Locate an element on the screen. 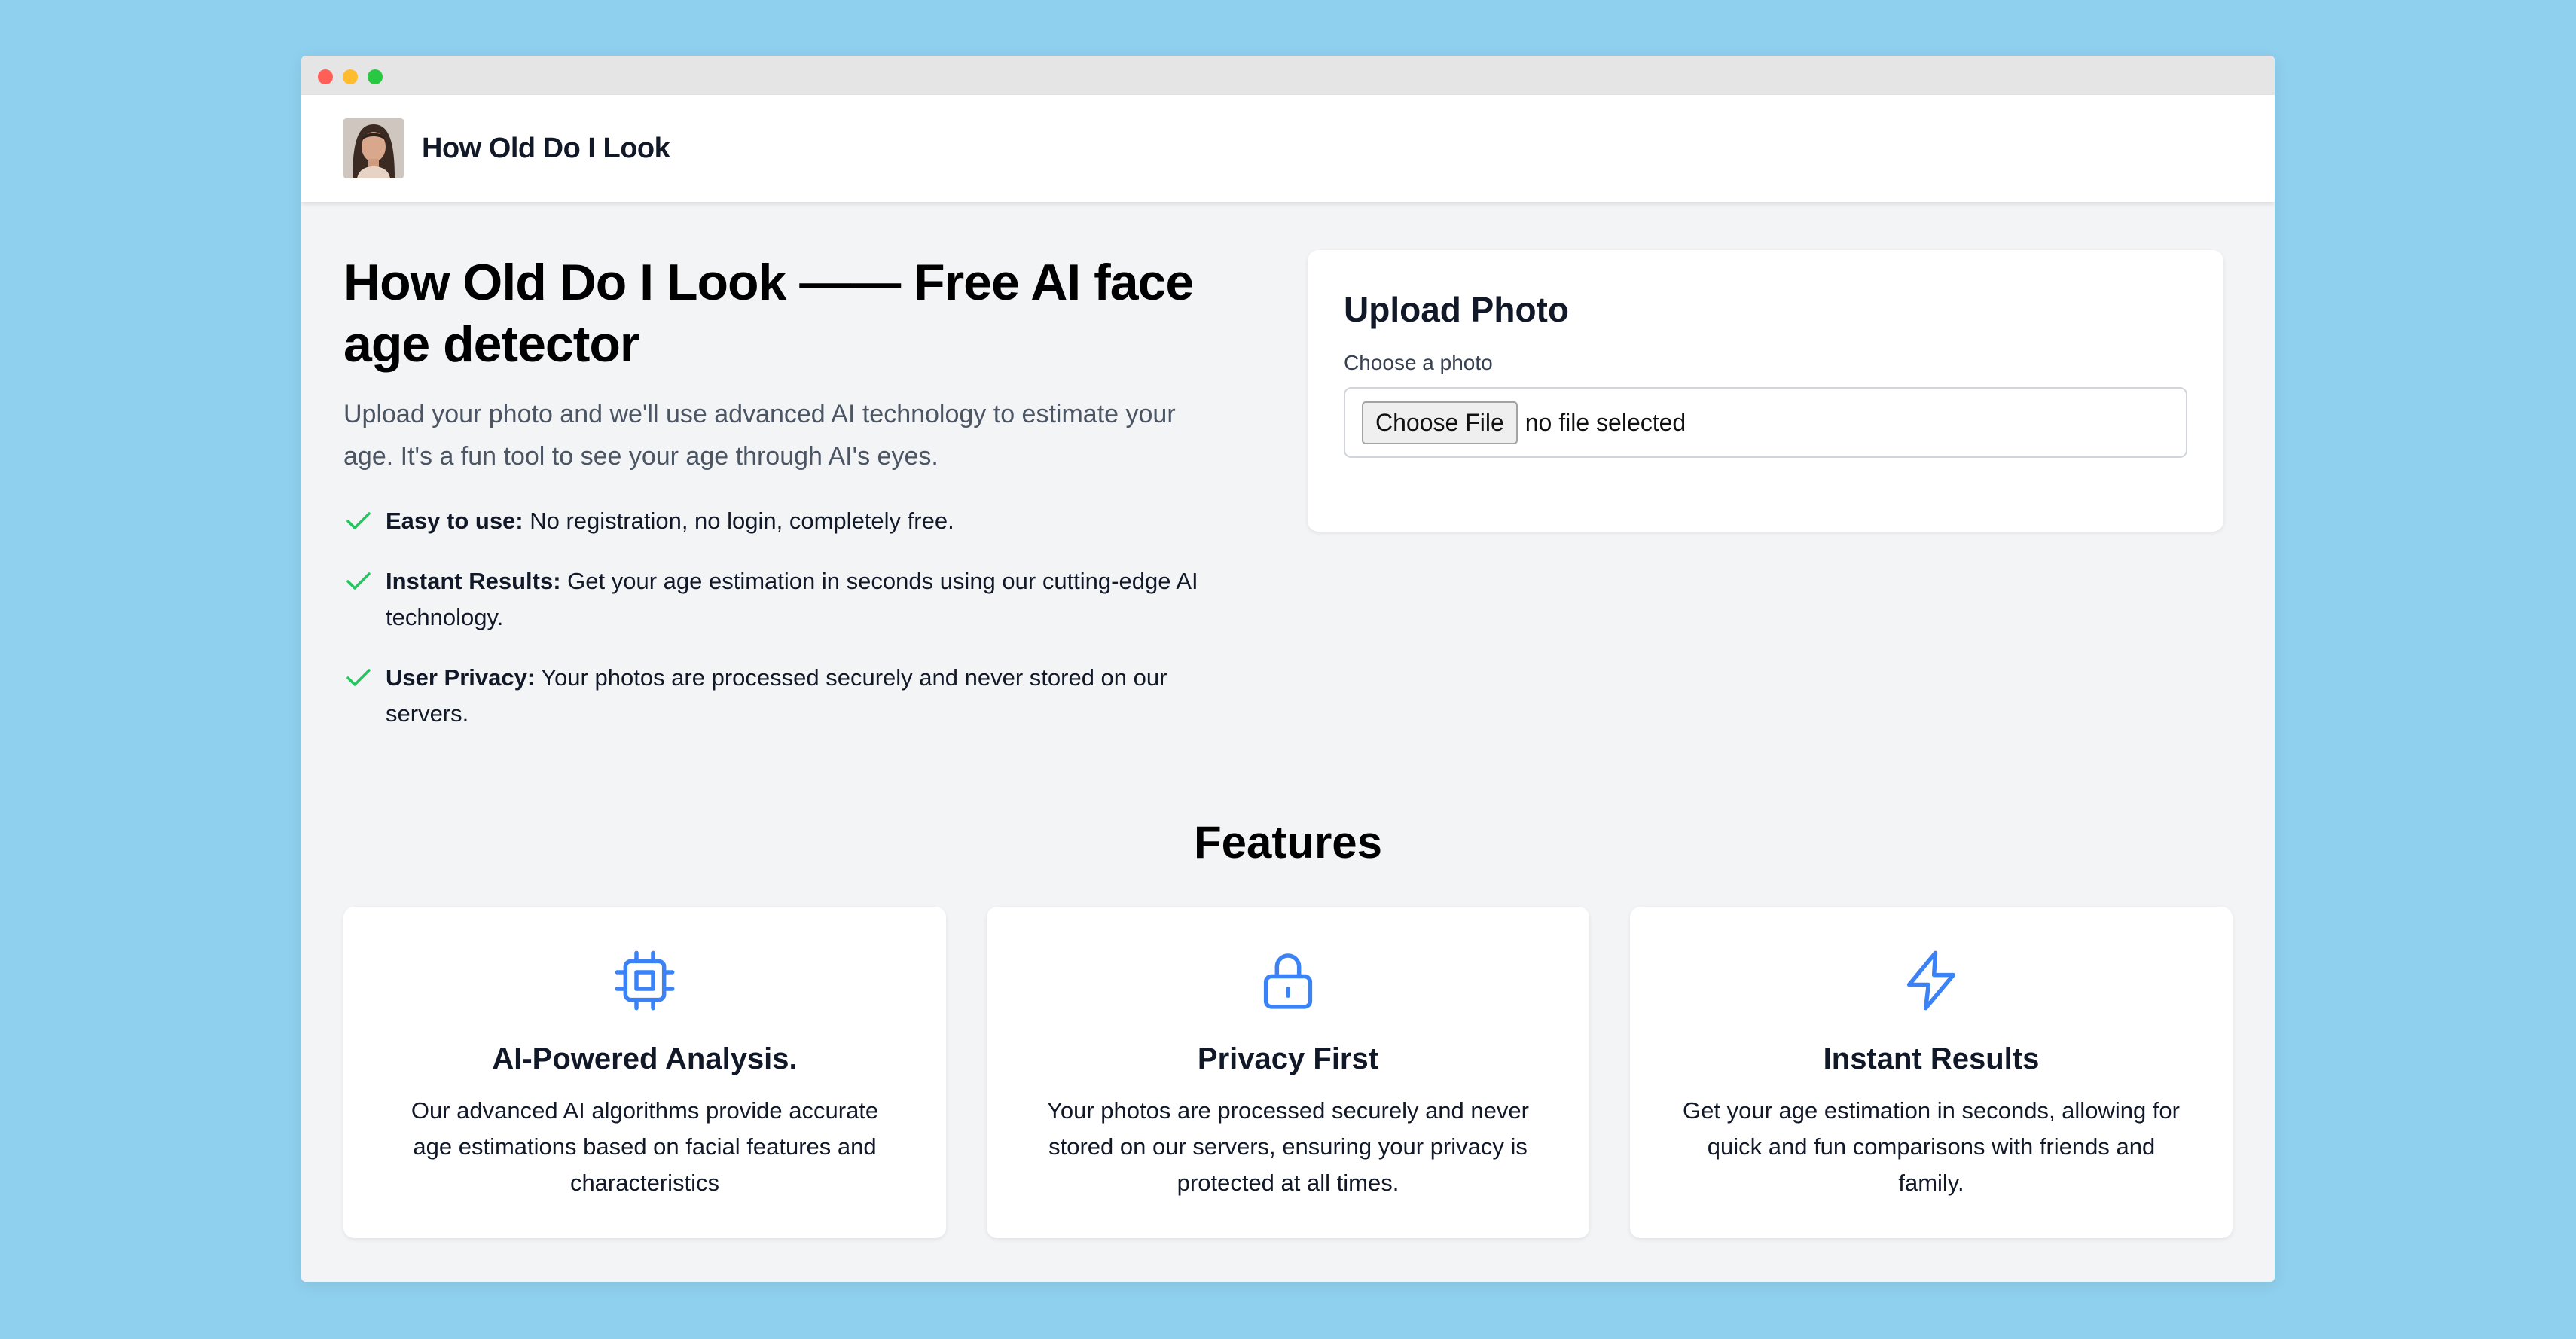 This screenshot has height=1339, width=2576. logo-avatar is located at coordinates (374, 148).